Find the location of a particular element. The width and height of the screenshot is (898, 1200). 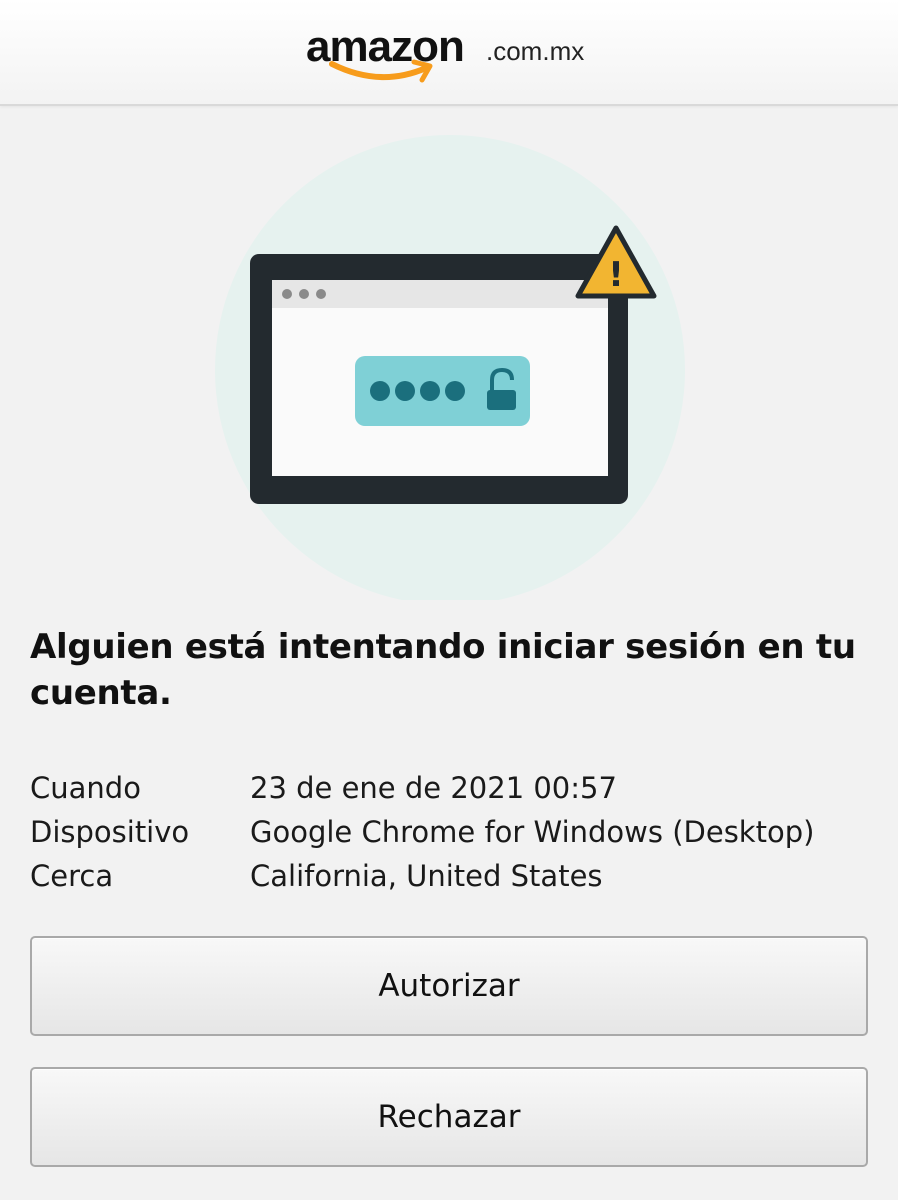

reject-button: Rechazar is located at coordinates (449, 1117).